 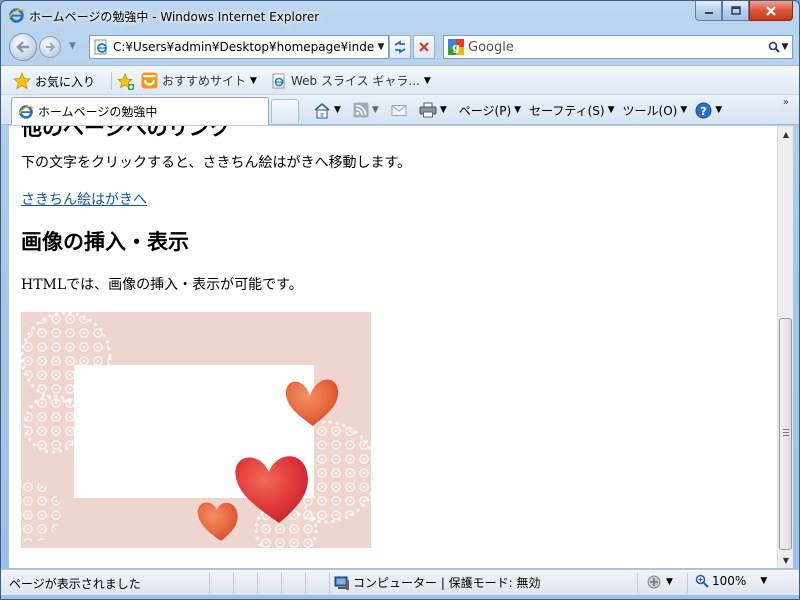 What do you see at coordinates (243, 47) in the screenshot?
I see `address-input: C:¥Users¥admin¥Desktop¥homepage¥inde` at bounding box center [243, 47].